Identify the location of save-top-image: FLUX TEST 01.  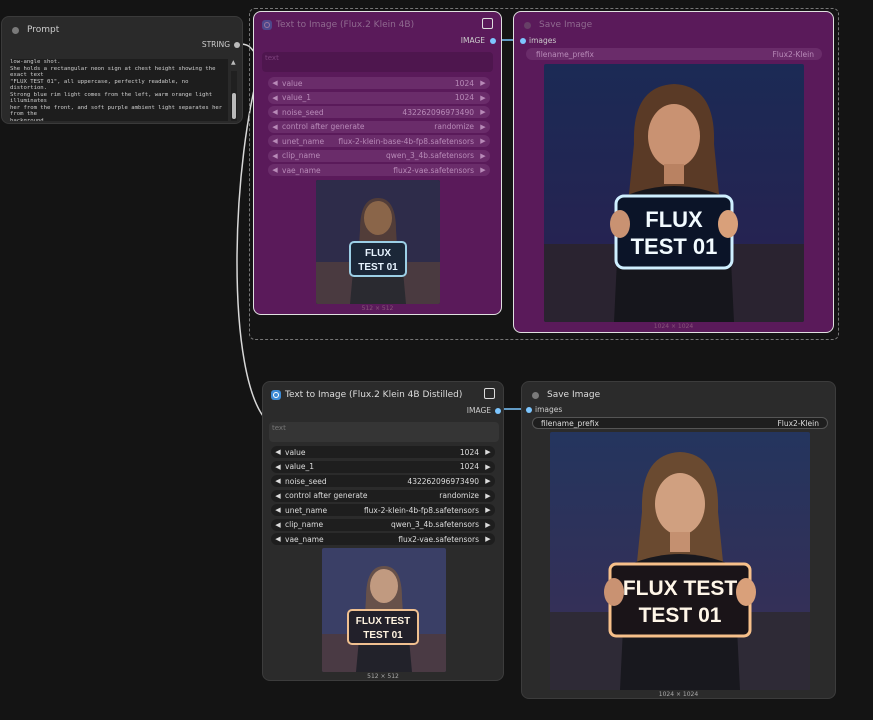
(674, 193).